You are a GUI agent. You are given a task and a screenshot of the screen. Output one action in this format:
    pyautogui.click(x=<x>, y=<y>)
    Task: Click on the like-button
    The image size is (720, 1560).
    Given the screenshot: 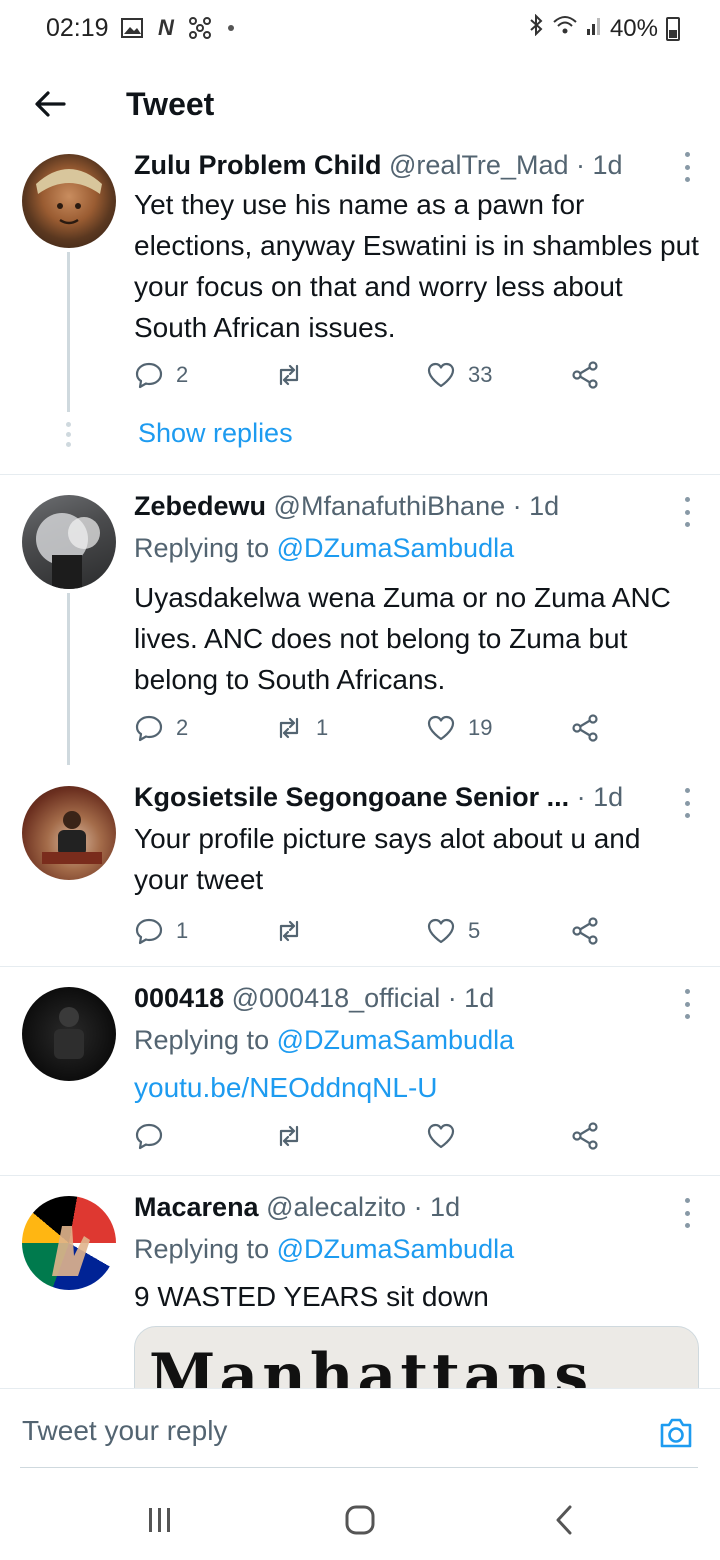 What is the action you would take?
    pyautogui.click(x=441, y=1136)
    